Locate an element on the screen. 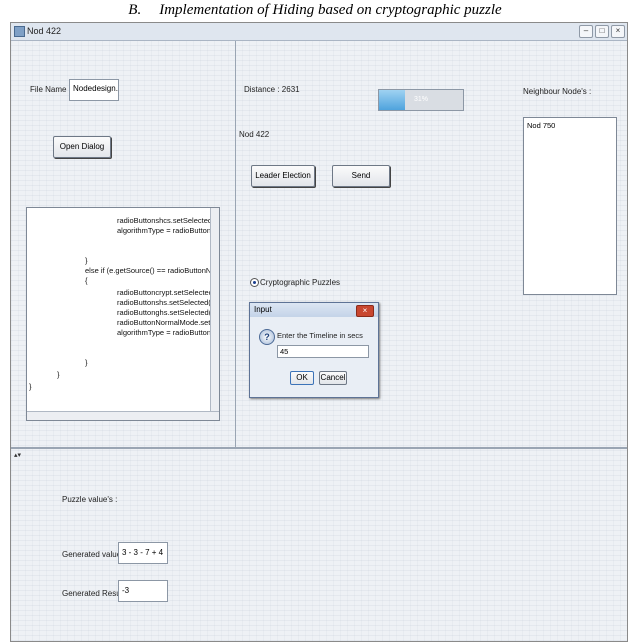 Image resolution: width=630 pixels, height=642 pixels. title-bar: Nod 422 – □ × is located at coordinates (319, 32).